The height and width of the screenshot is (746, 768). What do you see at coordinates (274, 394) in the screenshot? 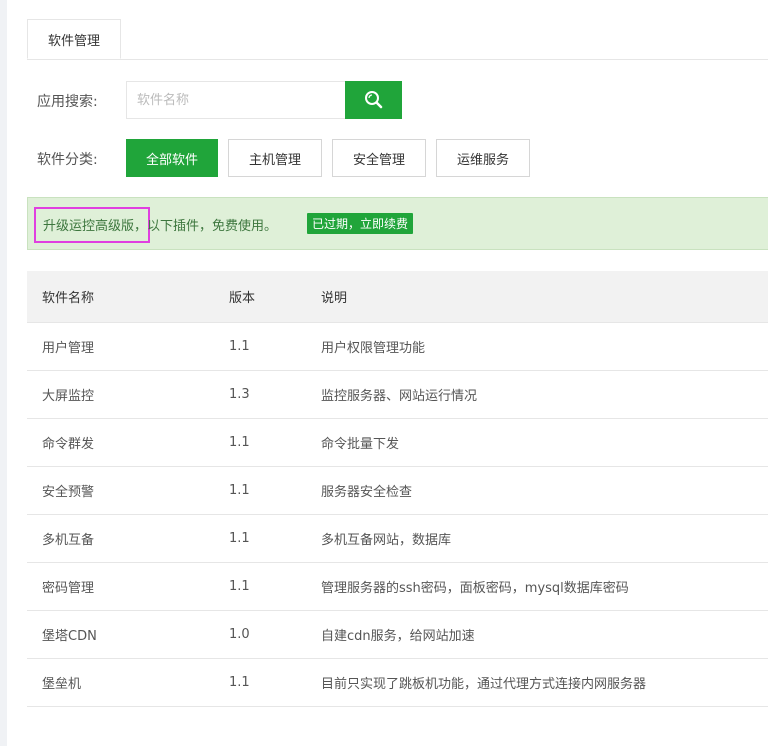
I see `cell-version: 1.3` at bounding box center [274, 394].